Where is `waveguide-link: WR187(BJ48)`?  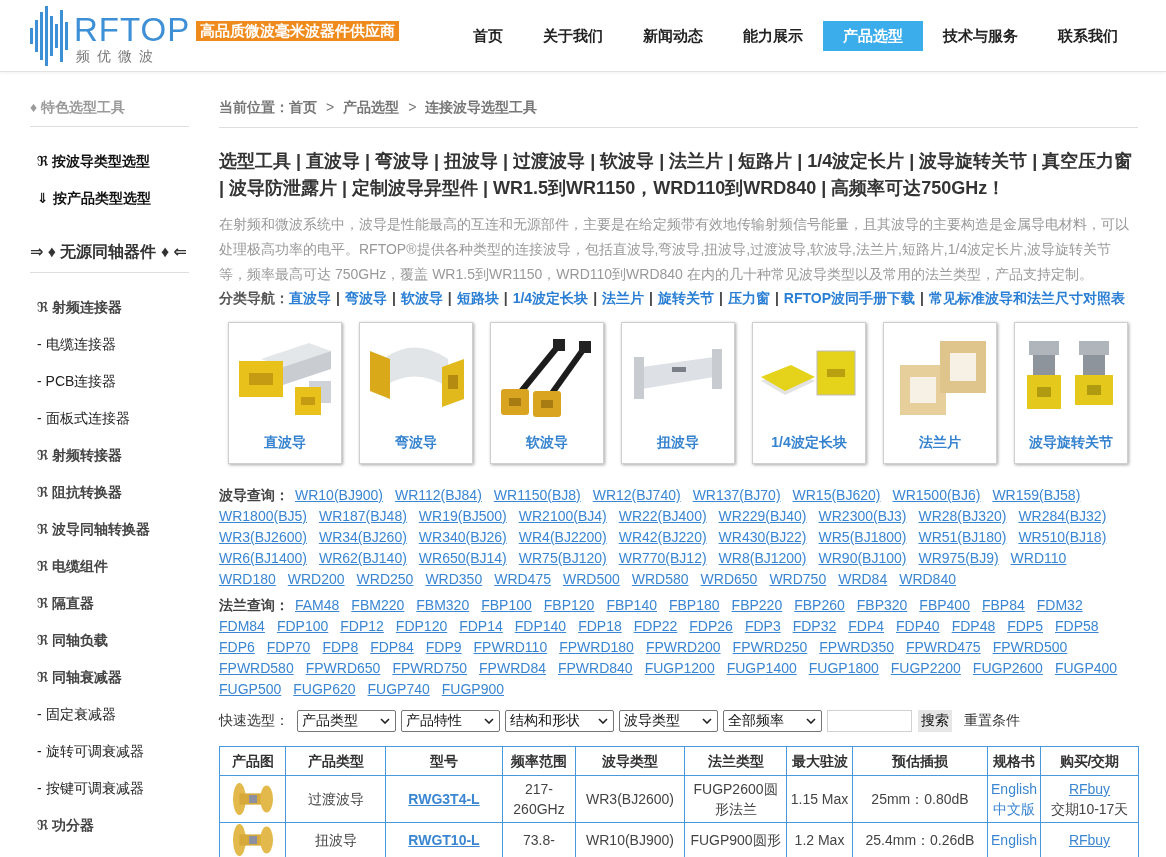
waveguide-link: WR187(BJ48) is located at coordinates (362, 516).